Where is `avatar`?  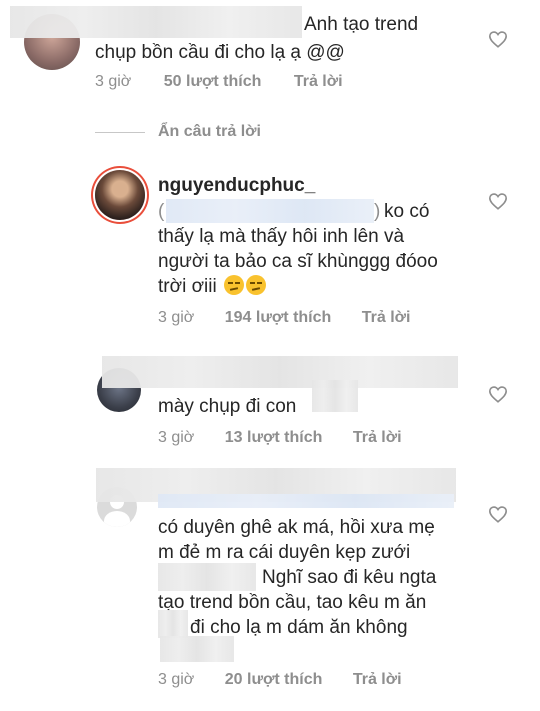
avatar is located at coordinates (120, 195).